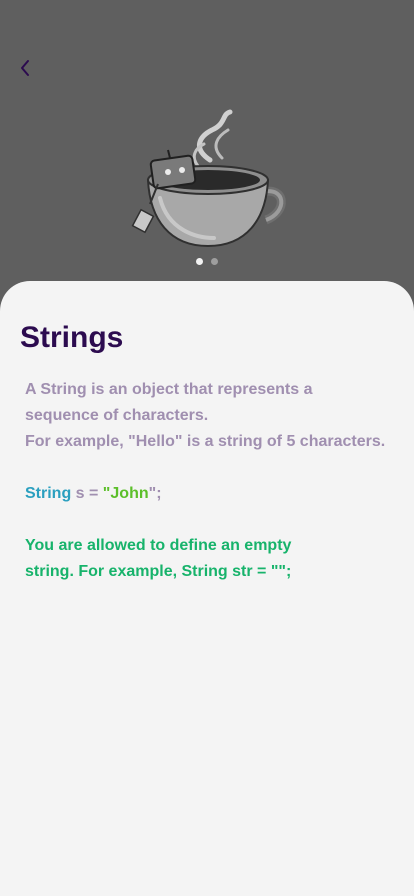  I want to click on code-keyword: String, so click(48, 493).